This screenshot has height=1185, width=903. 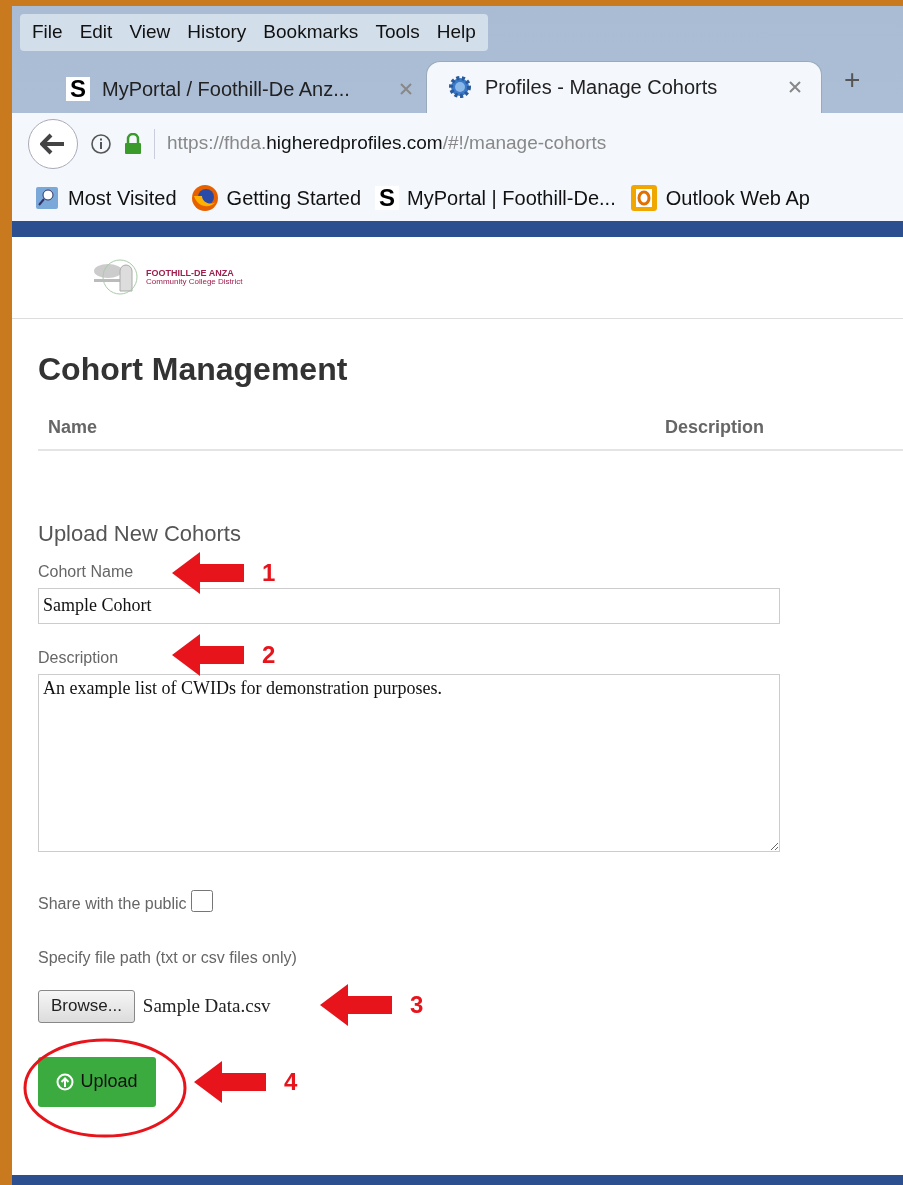 What do you see at coordinates (194, 281) in the screenshot?
I see `logo-subtitle: Community College District` at bounding box center [194, 281].